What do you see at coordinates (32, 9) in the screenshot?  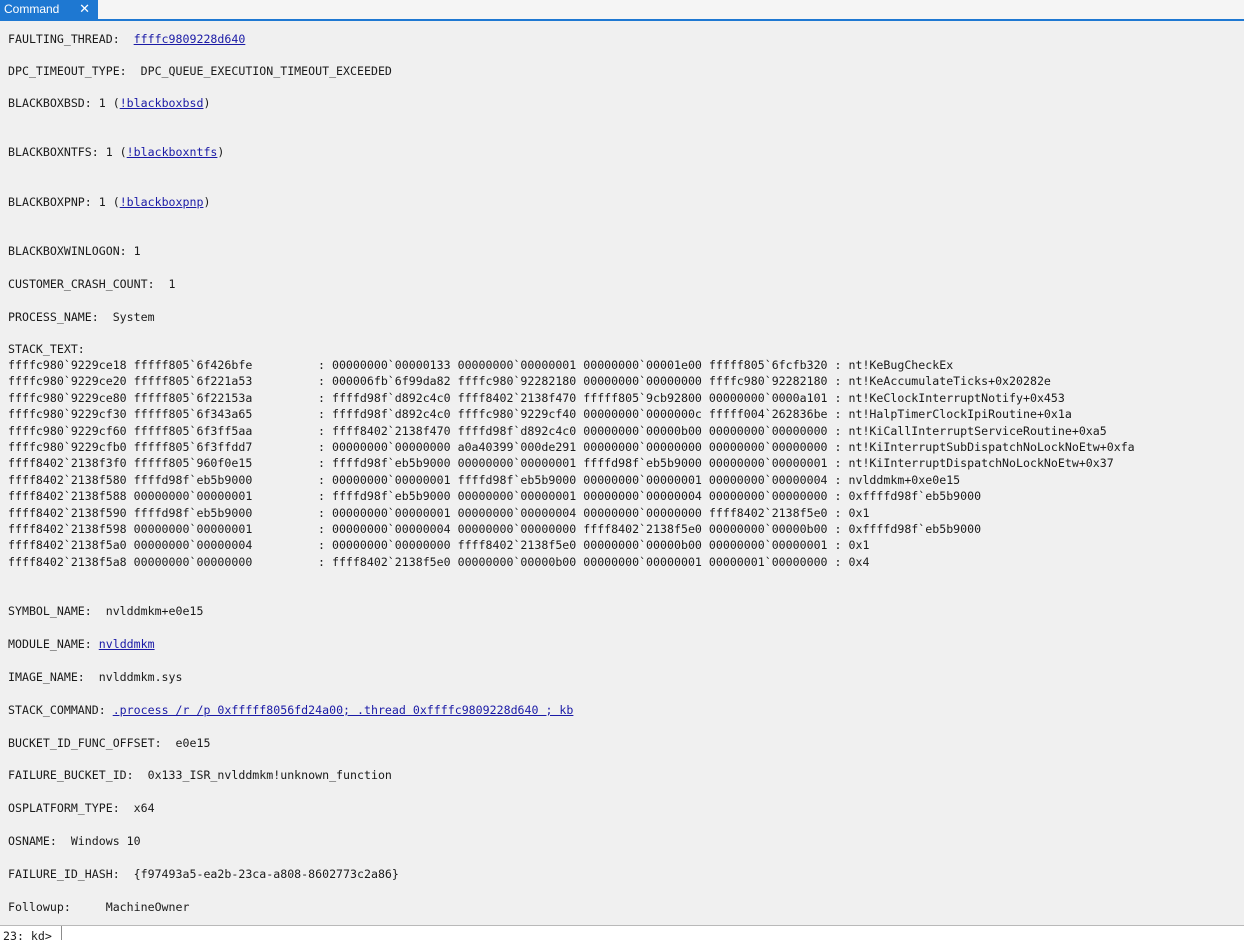 I see `tab-title: Command` at bounding box center [32, 9].